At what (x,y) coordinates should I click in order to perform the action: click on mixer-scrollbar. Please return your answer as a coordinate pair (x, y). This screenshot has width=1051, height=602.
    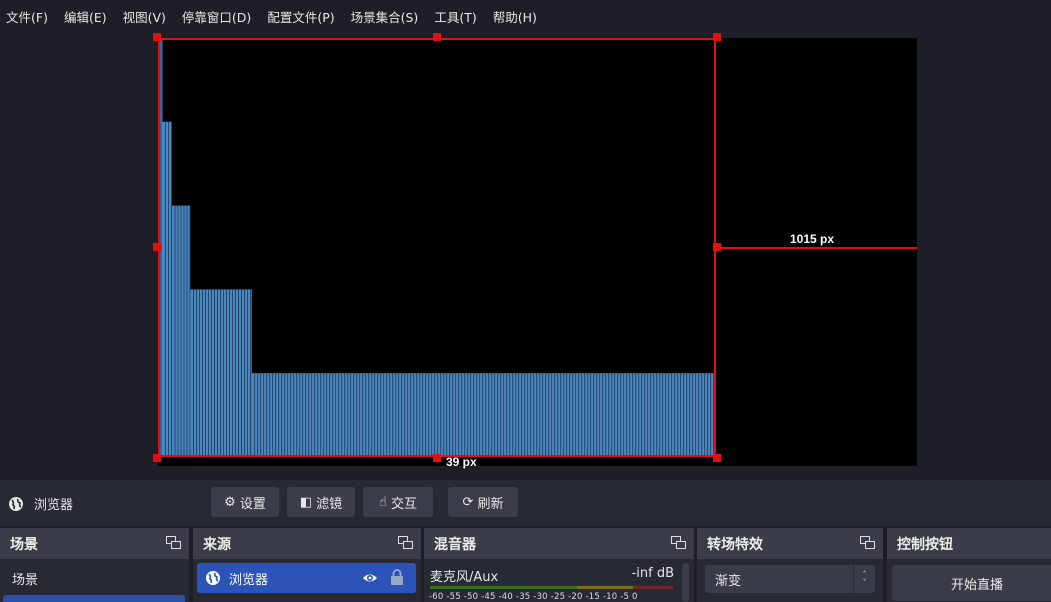
    Looking at the image, I should click on (685, 582).